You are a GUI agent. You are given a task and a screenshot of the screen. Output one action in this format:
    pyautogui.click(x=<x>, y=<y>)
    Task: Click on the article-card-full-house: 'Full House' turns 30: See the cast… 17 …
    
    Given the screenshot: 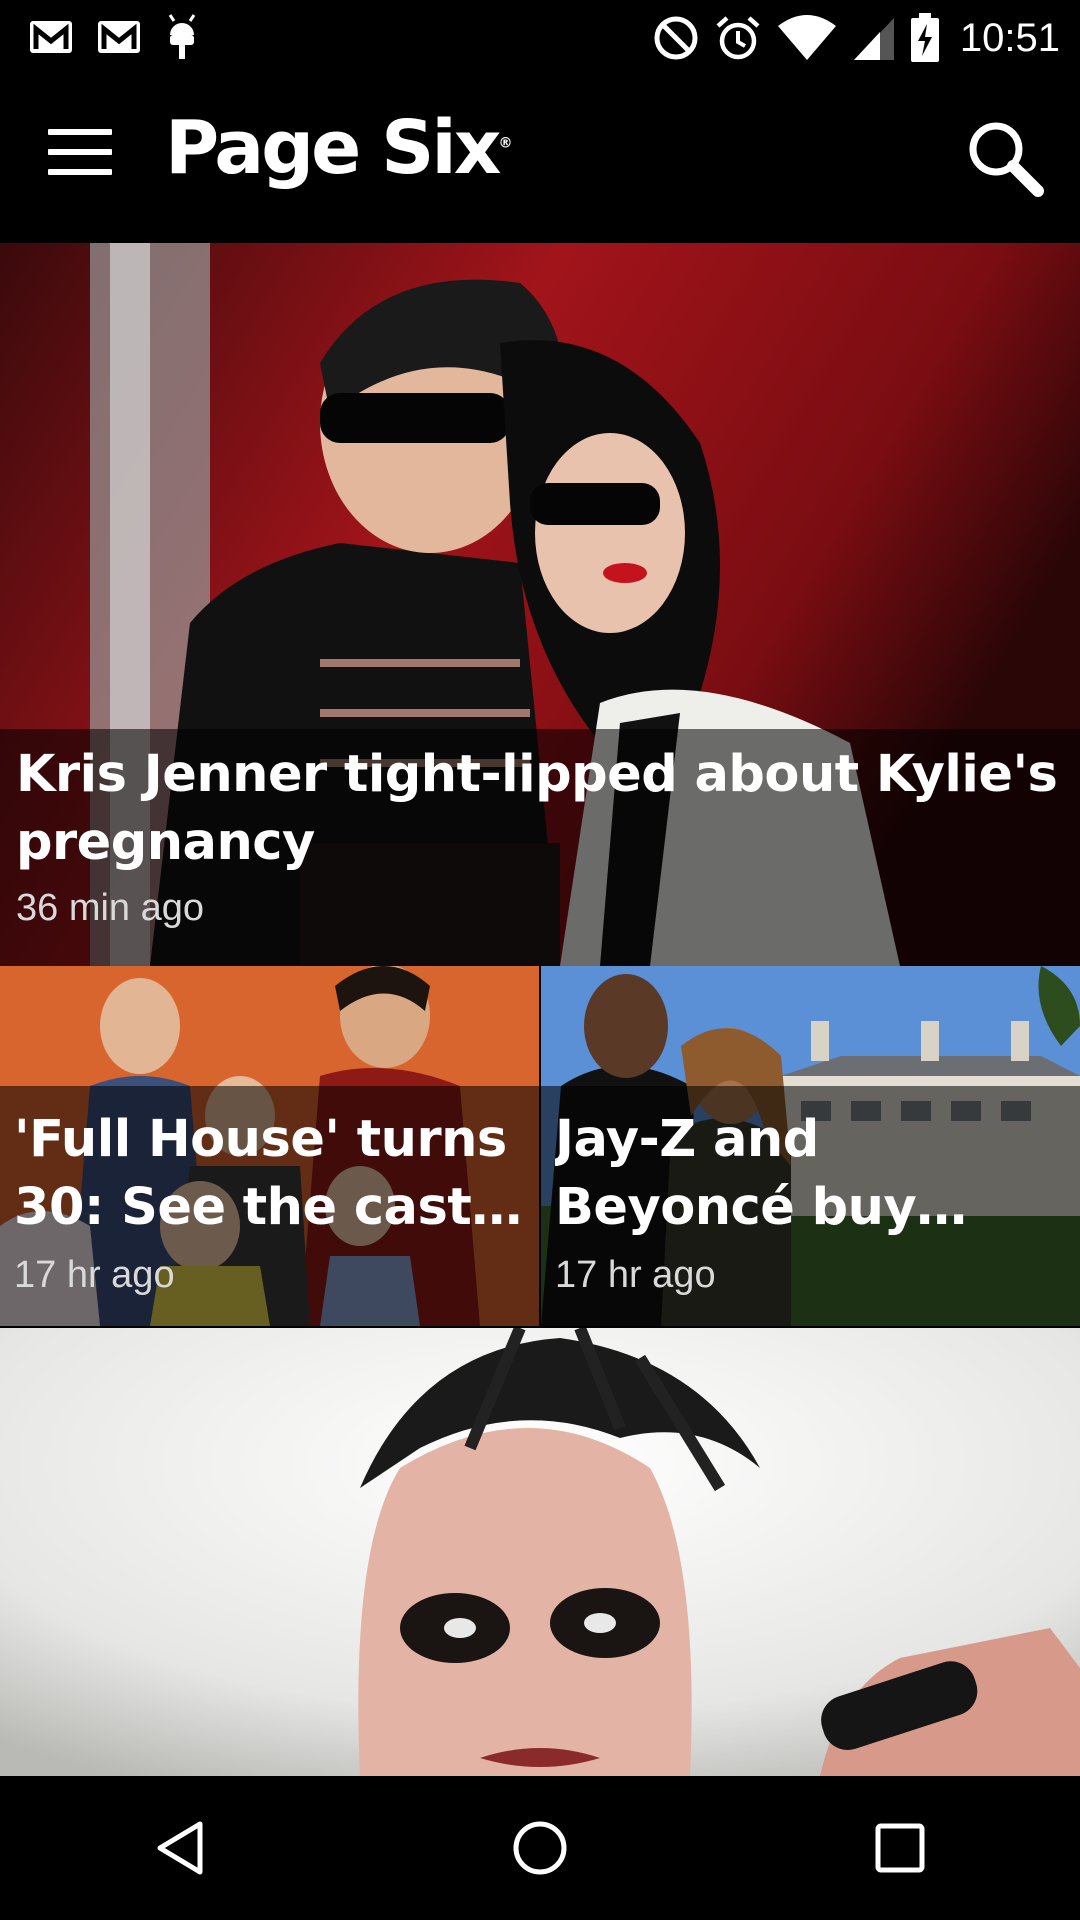 What is the action you would take?
    pyautogui.click(x=269, y=1146)
    